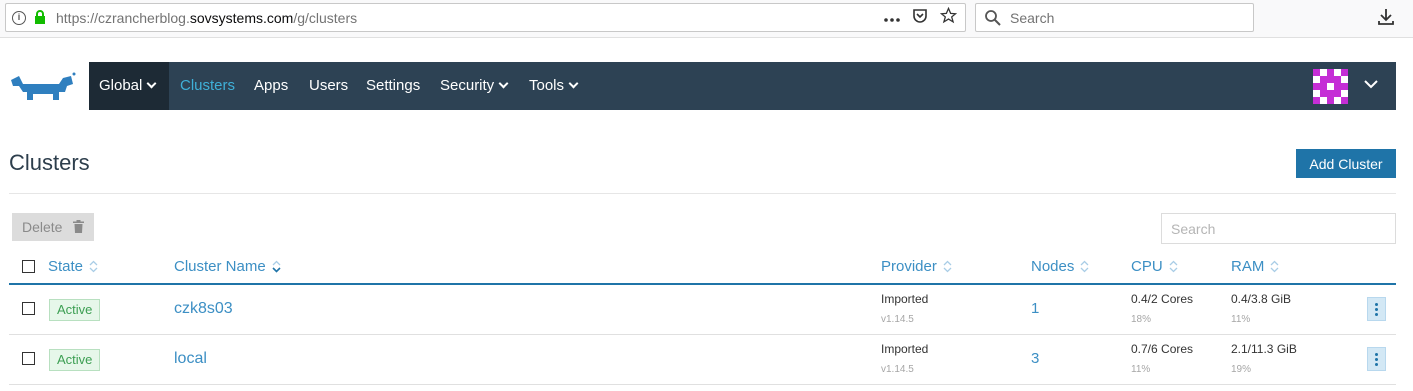 The image size is (1413, 391). Describe the element at coordinates (190, 359) in the screenshot. I see `cluster-name-link: local` at that location.